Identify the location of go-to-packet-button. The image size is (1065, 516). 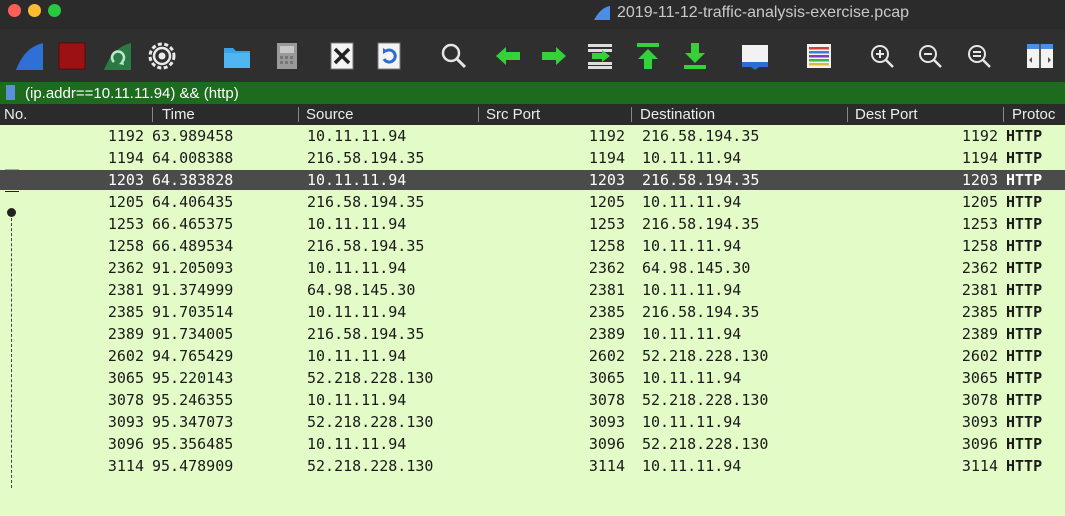
(600, 56).